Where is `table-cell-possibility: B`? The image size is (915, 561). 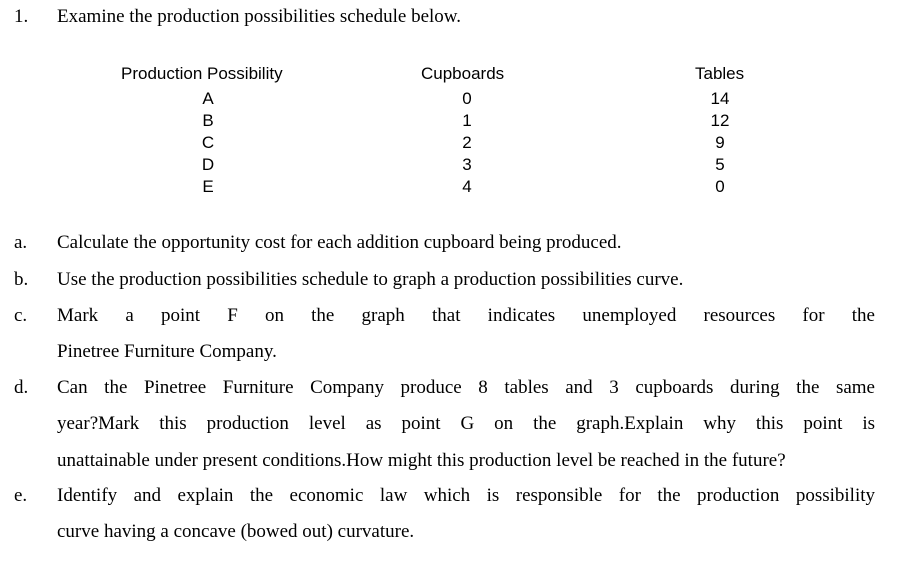 table-cell-possibility: B is located at coordinates (208, 120).